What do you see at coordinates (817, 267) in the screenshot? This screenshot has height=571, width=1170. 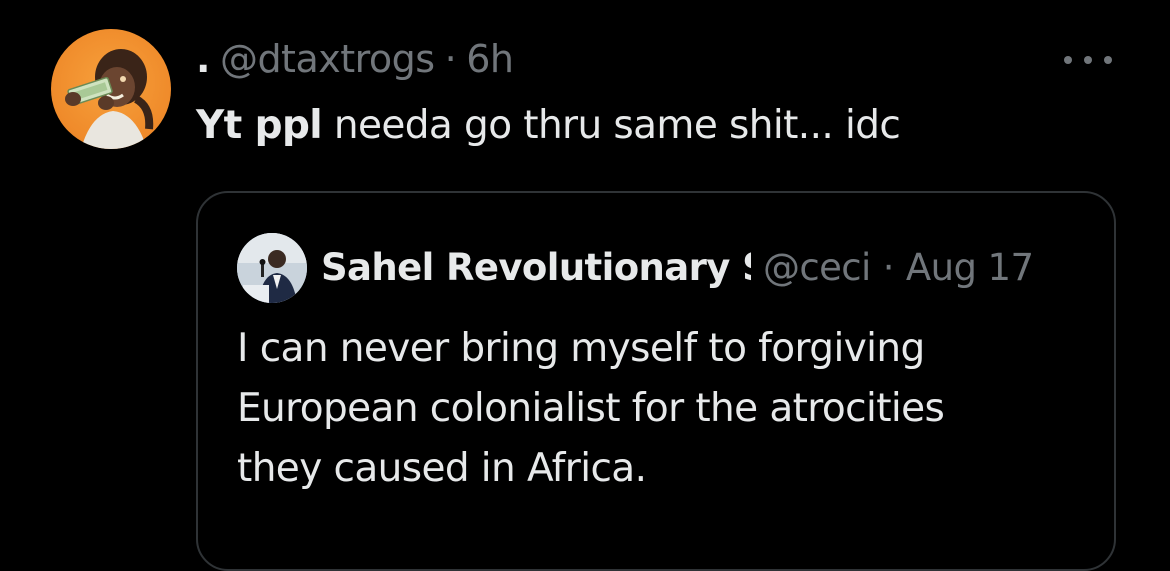 I see `quoted-user-handle: @ceci` at bounding box center [817, 267].